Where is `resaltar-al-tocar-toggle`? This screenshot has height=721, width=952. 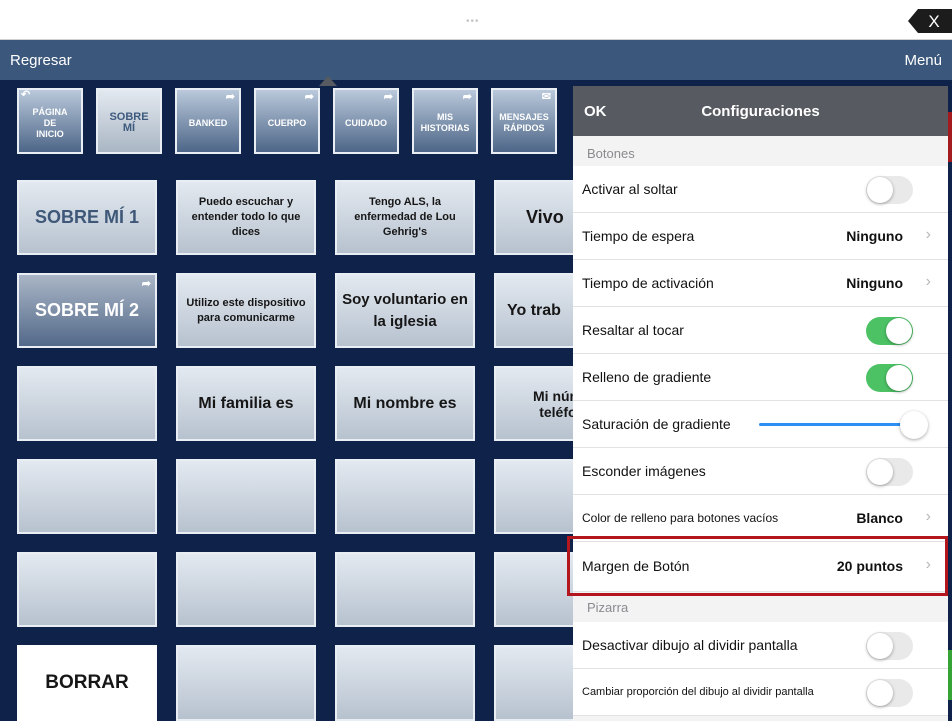
resaltar-al-tocar-toggle is located at coordinates (889, 331).